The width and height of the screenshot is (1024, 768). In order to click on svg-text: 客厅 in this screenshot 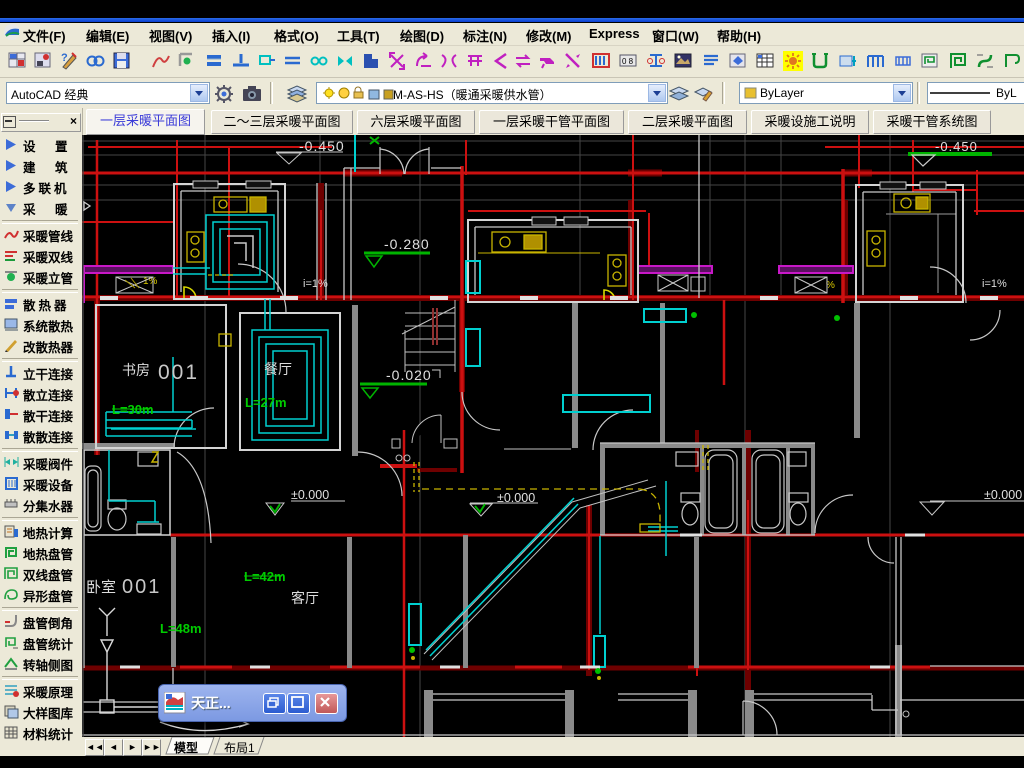, I will do `click(305, 598)`.